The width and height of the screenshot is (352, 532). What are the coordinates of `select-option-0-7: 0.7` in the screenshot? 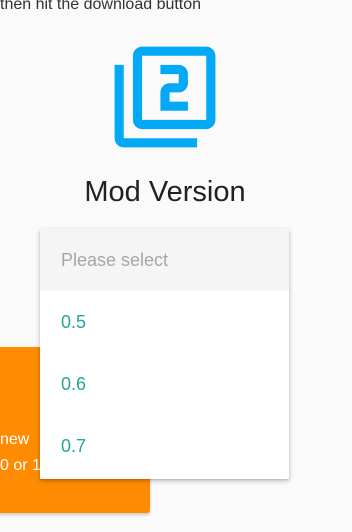 It's located at (164, 446).